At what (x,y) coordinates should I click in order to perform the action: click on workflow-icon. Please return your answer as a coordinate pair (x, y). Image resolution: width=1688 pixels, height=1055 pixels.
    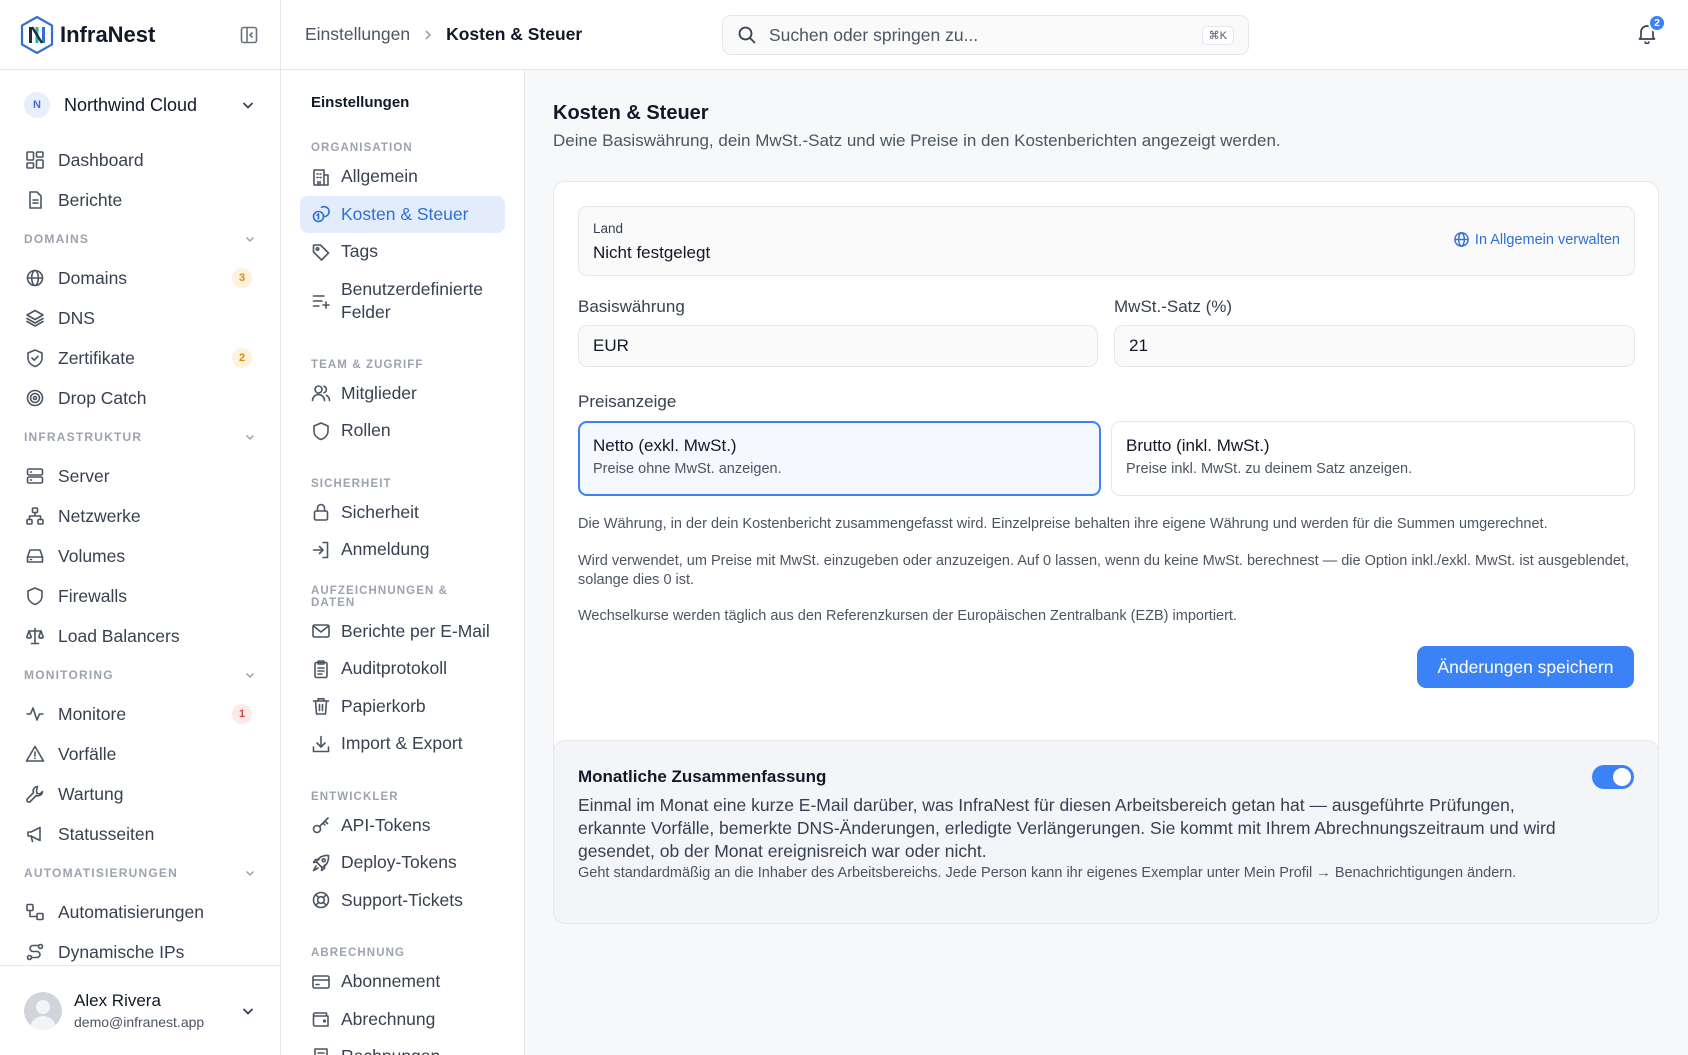
    Looking at the image, I should click on (35, 912).